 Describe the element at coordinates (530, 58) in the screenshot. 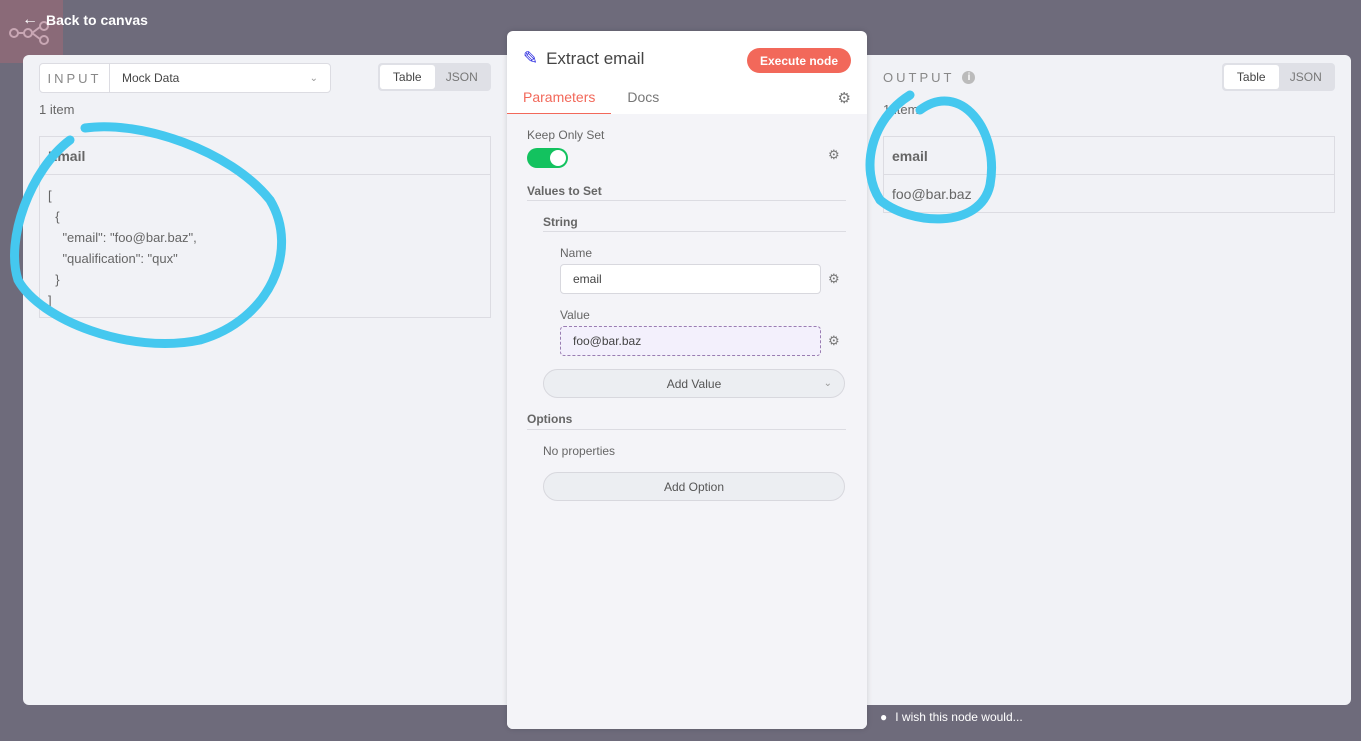

I see `pencil-icon: ✎` at that location.